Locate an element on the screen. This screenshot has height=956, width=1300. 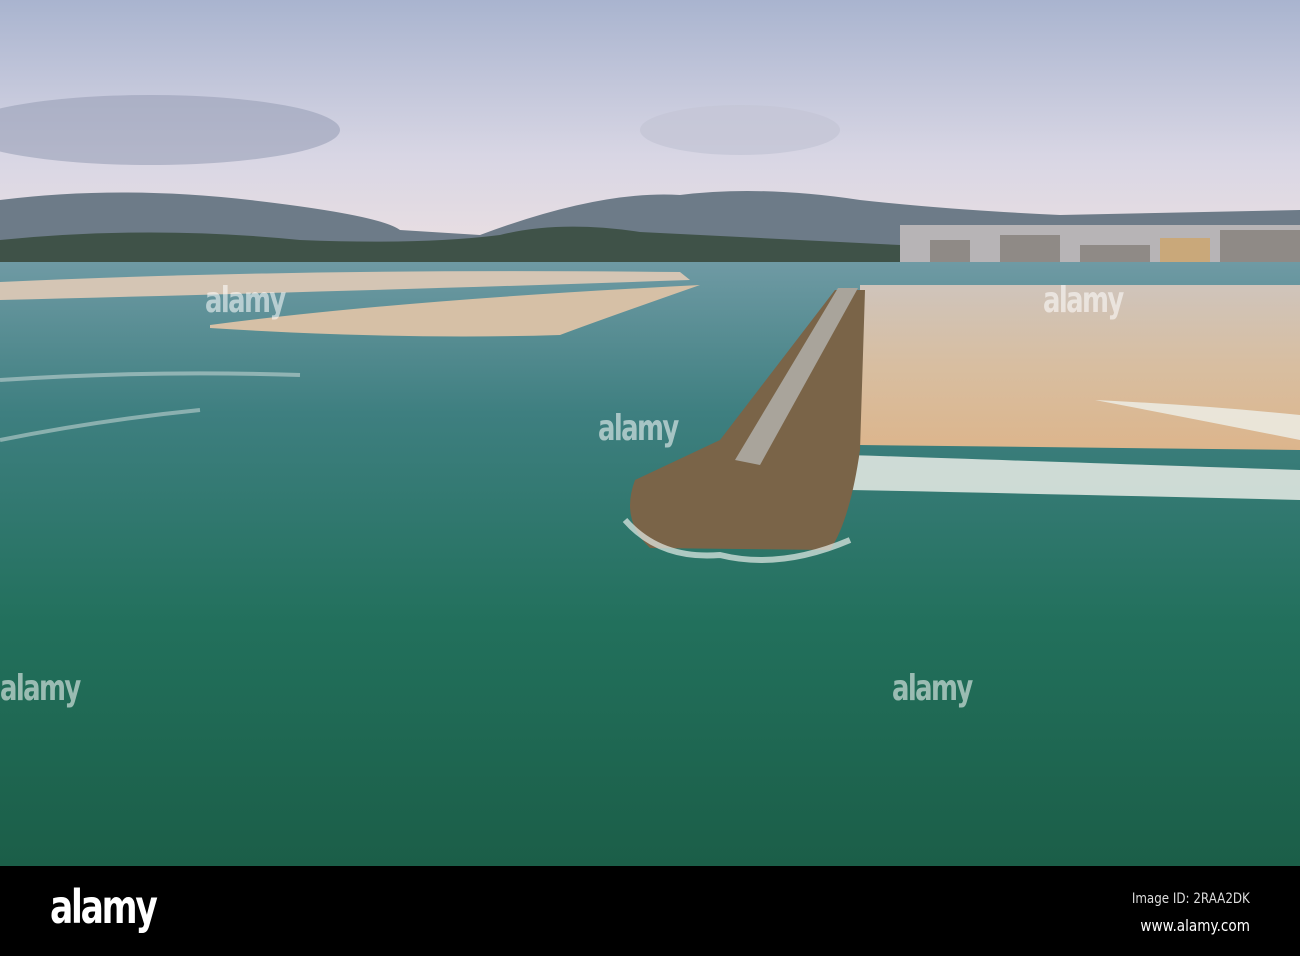
website-link: www.alamy.com is located at coordinates (1195, 925).